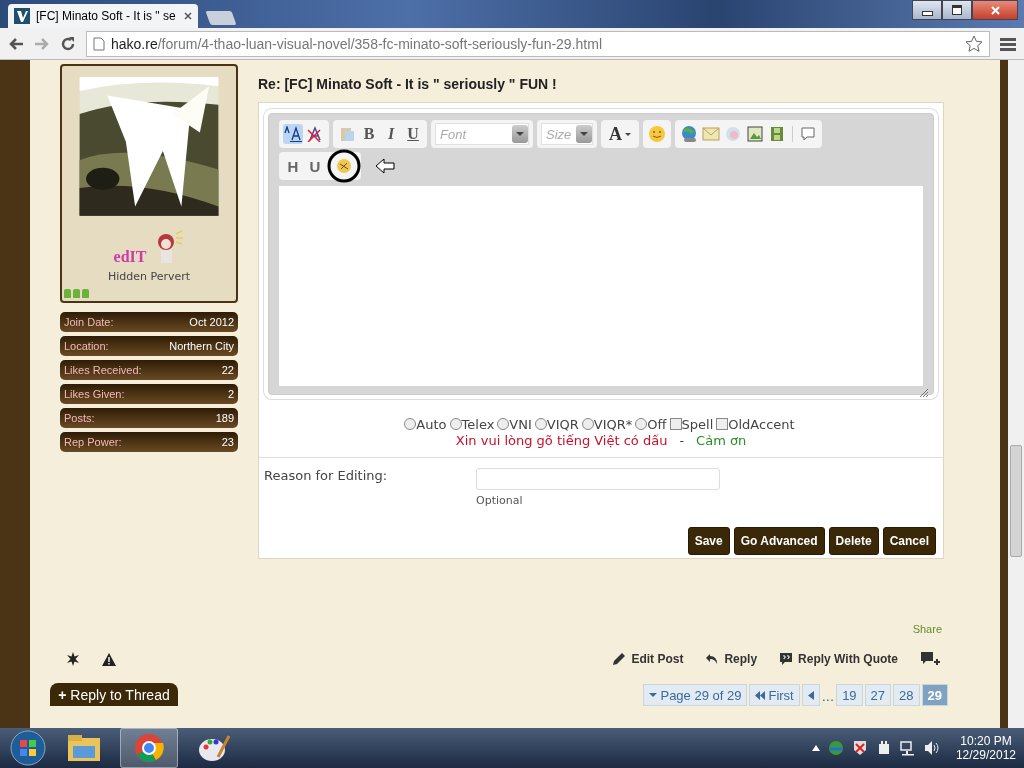 The image size is (1024, 768). I want to click on stat-value: 23, so click(227, 442).